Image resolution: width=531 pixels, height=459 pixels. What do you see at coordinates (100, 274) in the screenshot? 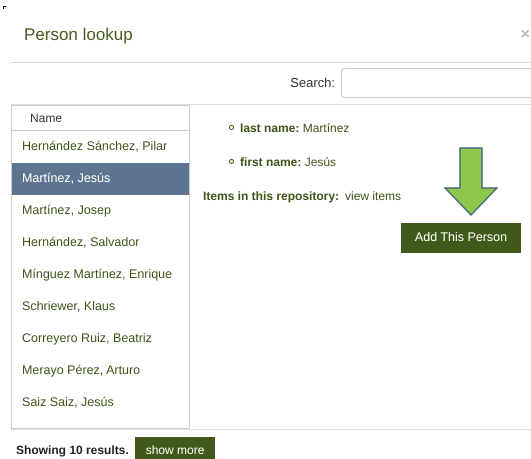
I see `person-list-item: Mínguez Martínez, Enrique` at bounding box center [100, 274].